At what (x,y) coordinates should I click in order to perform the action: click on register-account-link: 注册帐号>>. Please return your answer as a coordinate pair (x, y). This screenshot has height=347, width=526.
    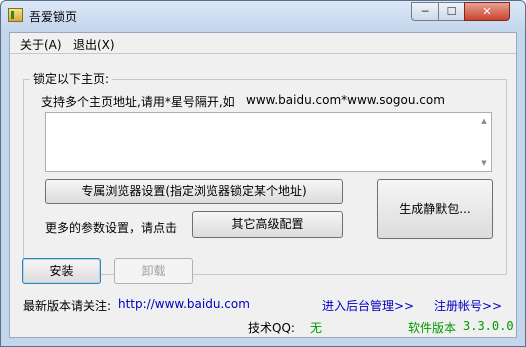
    Looking at the image, I should click on (468, 305).